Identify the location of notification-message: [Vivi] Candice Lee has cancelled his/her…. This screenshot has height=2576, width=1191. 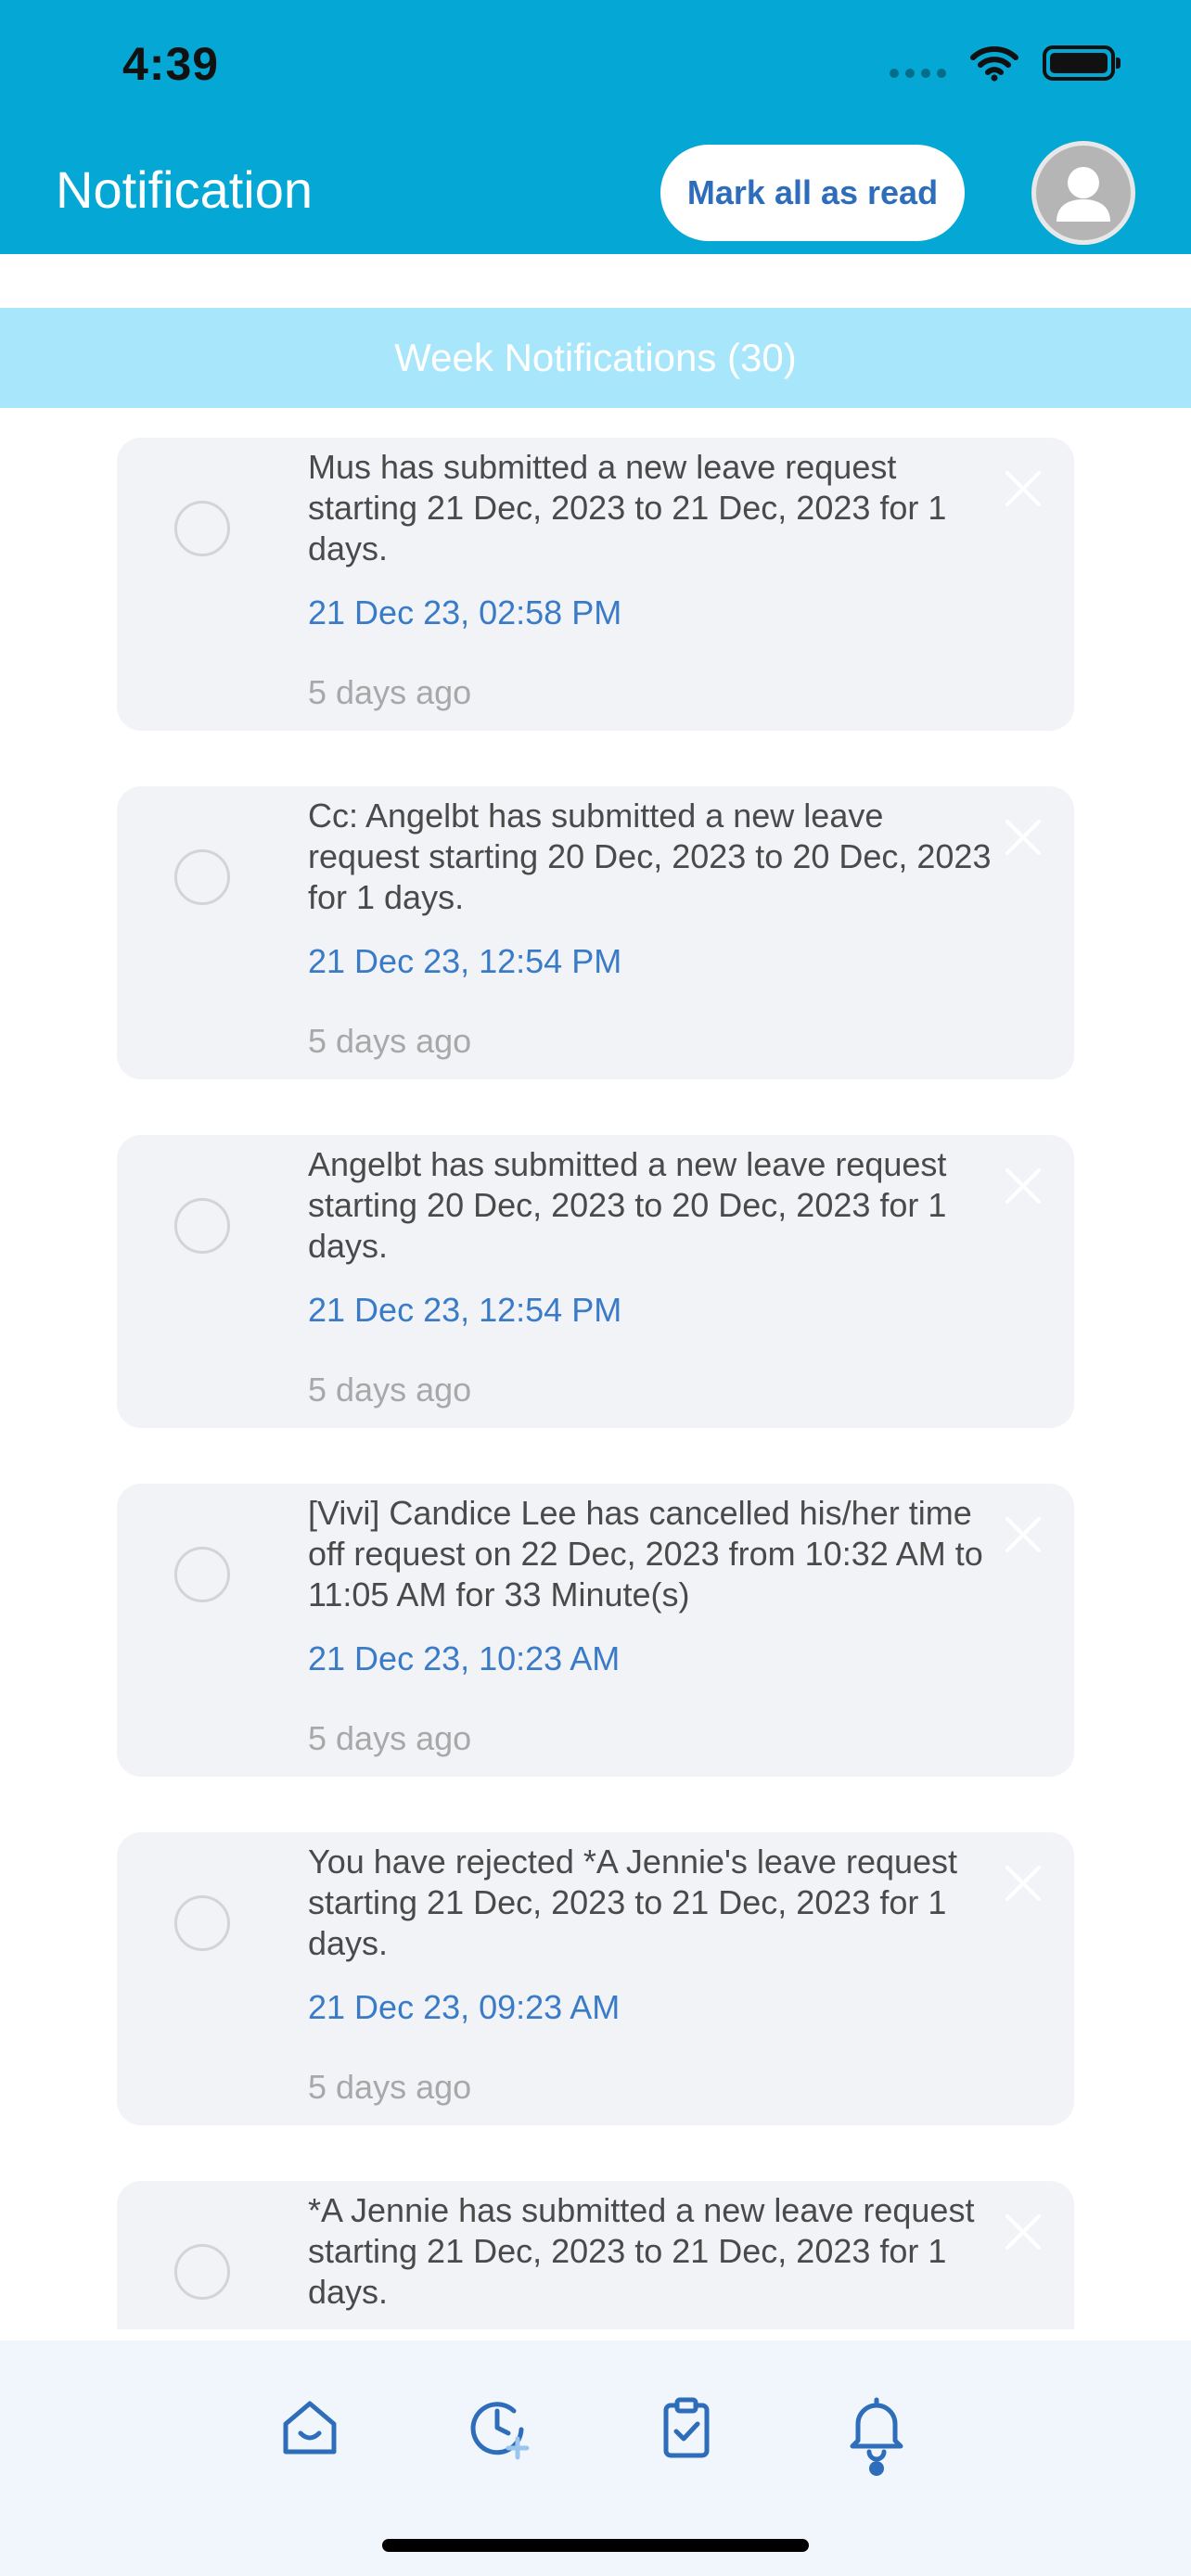
(645, 1553).